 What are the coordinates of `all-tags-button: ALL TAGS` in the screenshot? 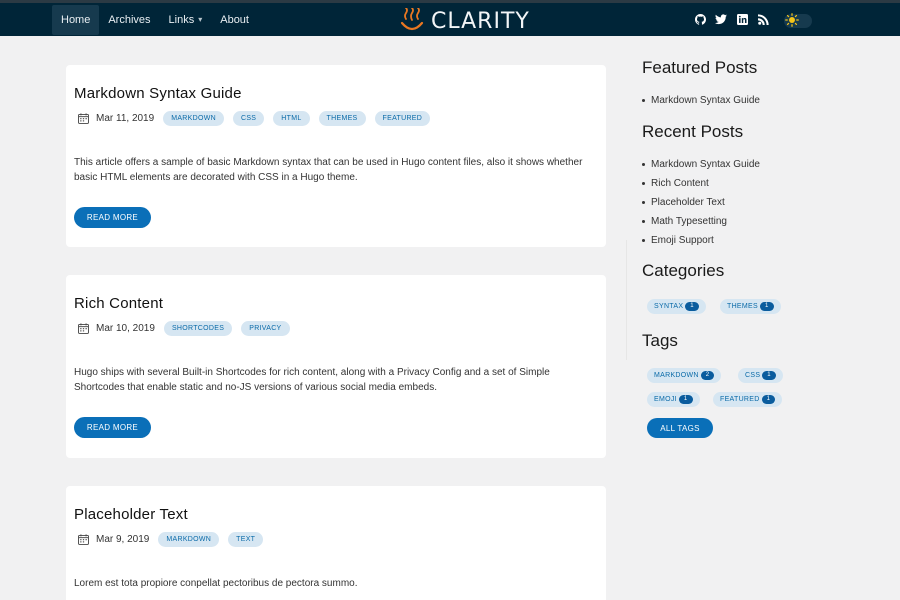 It's located at (680, 428).